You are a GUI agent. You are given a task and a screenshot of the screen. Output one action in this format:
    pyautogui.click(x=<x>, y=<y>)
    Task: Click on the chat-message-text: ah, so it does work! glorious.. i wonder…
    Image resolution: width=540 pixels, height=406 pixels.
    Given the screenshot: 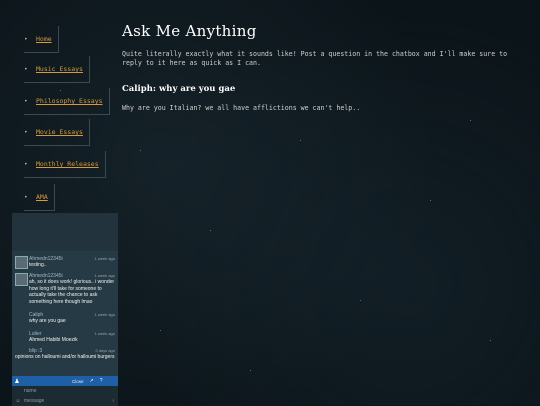 What is the action you would take?
    pyautogui.click(x=72, y=292)
    